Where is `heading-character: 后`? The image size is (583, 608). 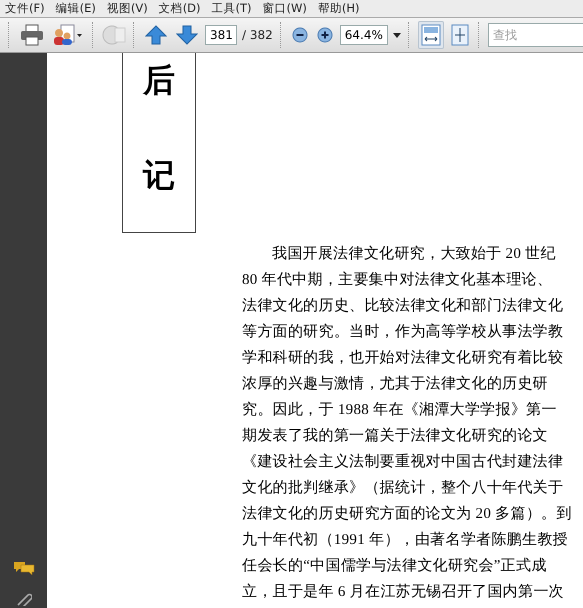
heading-character: 后 is located at coordinates (159, 80).